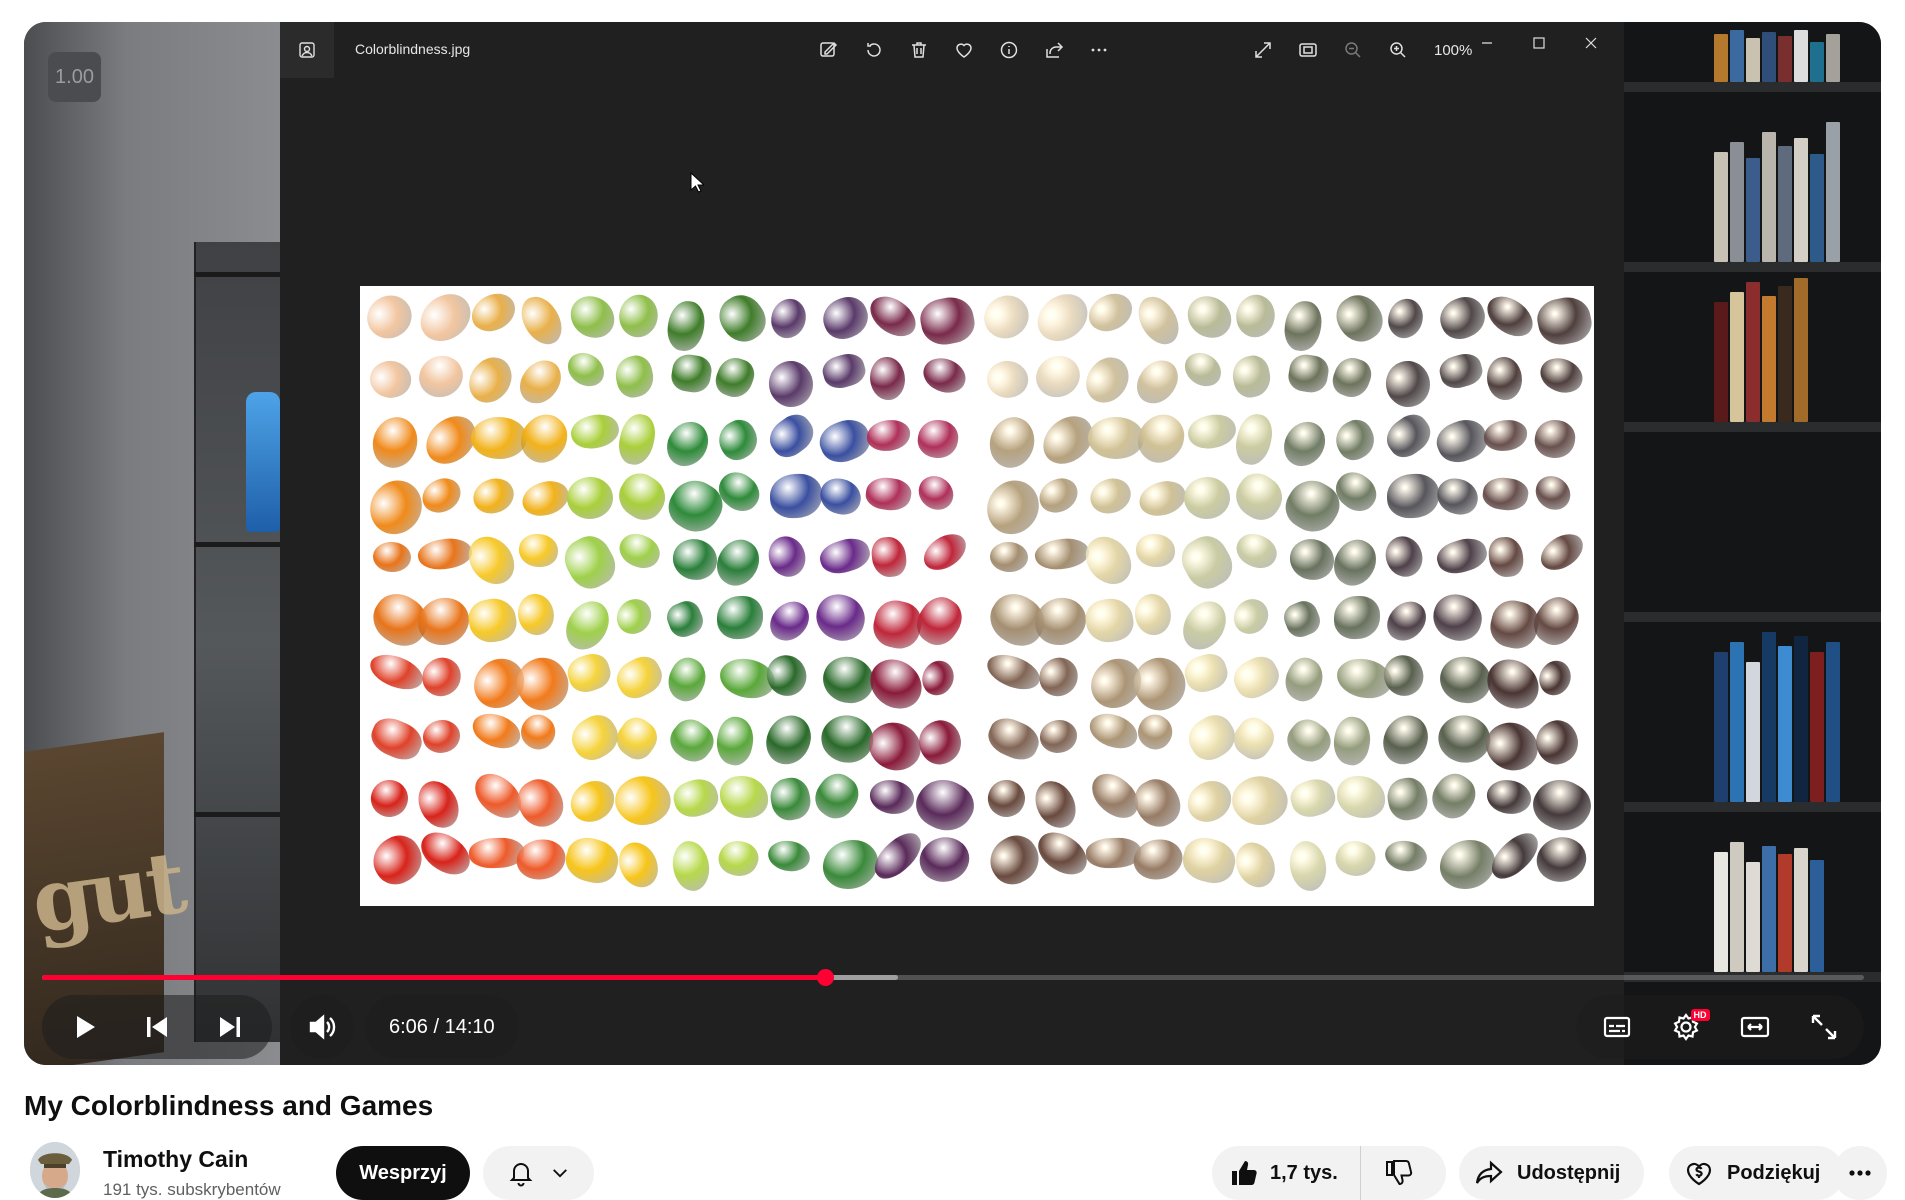 The image size is (1905, 1200). I want to click on zoom-in-icon, so click(1398, 50).